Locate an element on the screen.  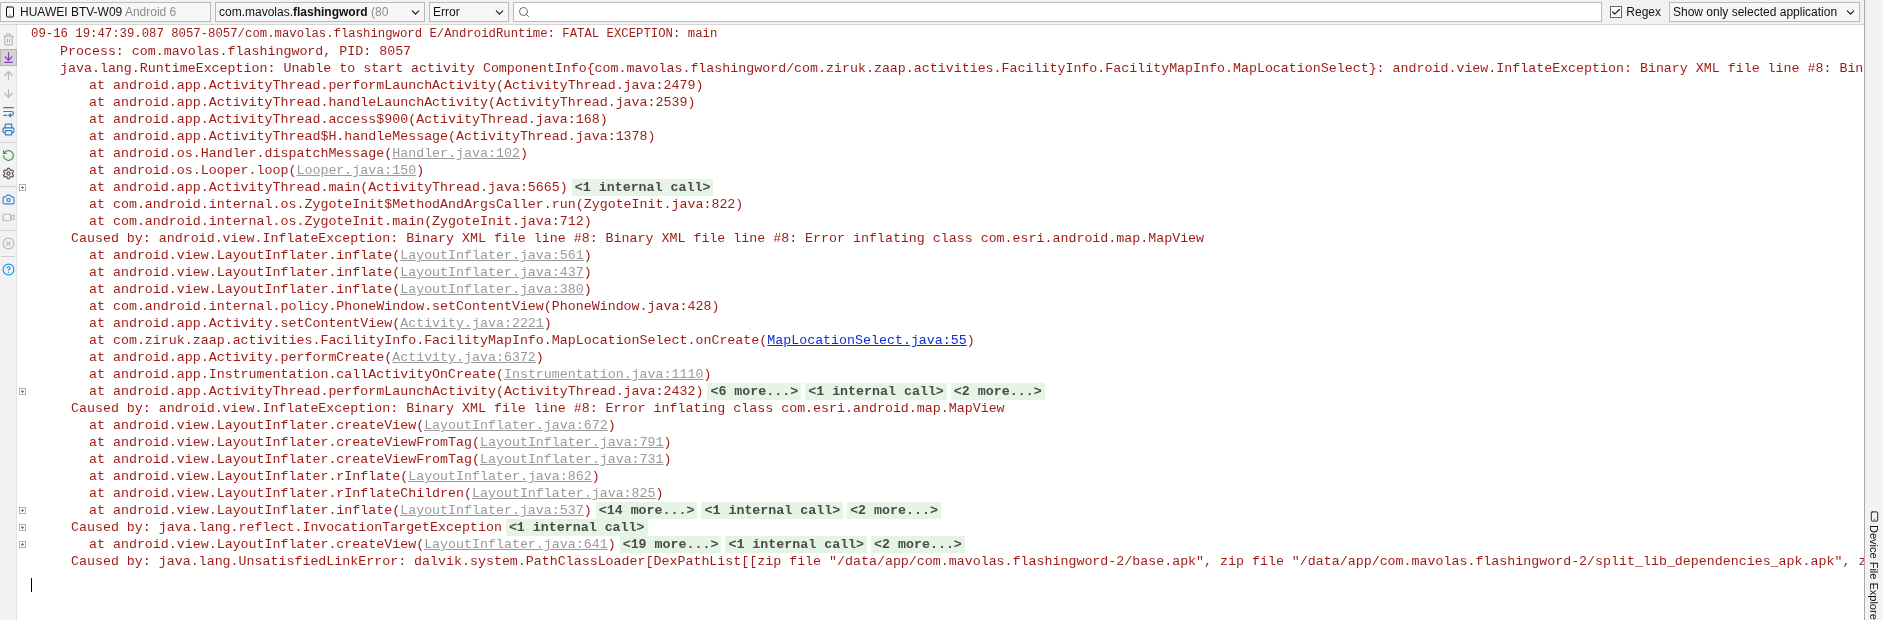
printer-icon is located at coordinates (8, 129).